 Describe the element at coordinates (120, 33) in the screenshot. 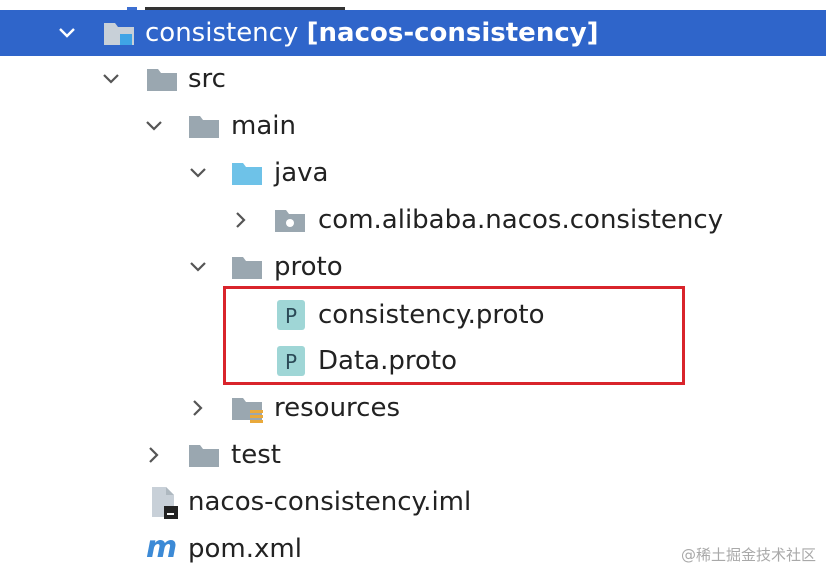

I see `module-folder-icon` at that location.